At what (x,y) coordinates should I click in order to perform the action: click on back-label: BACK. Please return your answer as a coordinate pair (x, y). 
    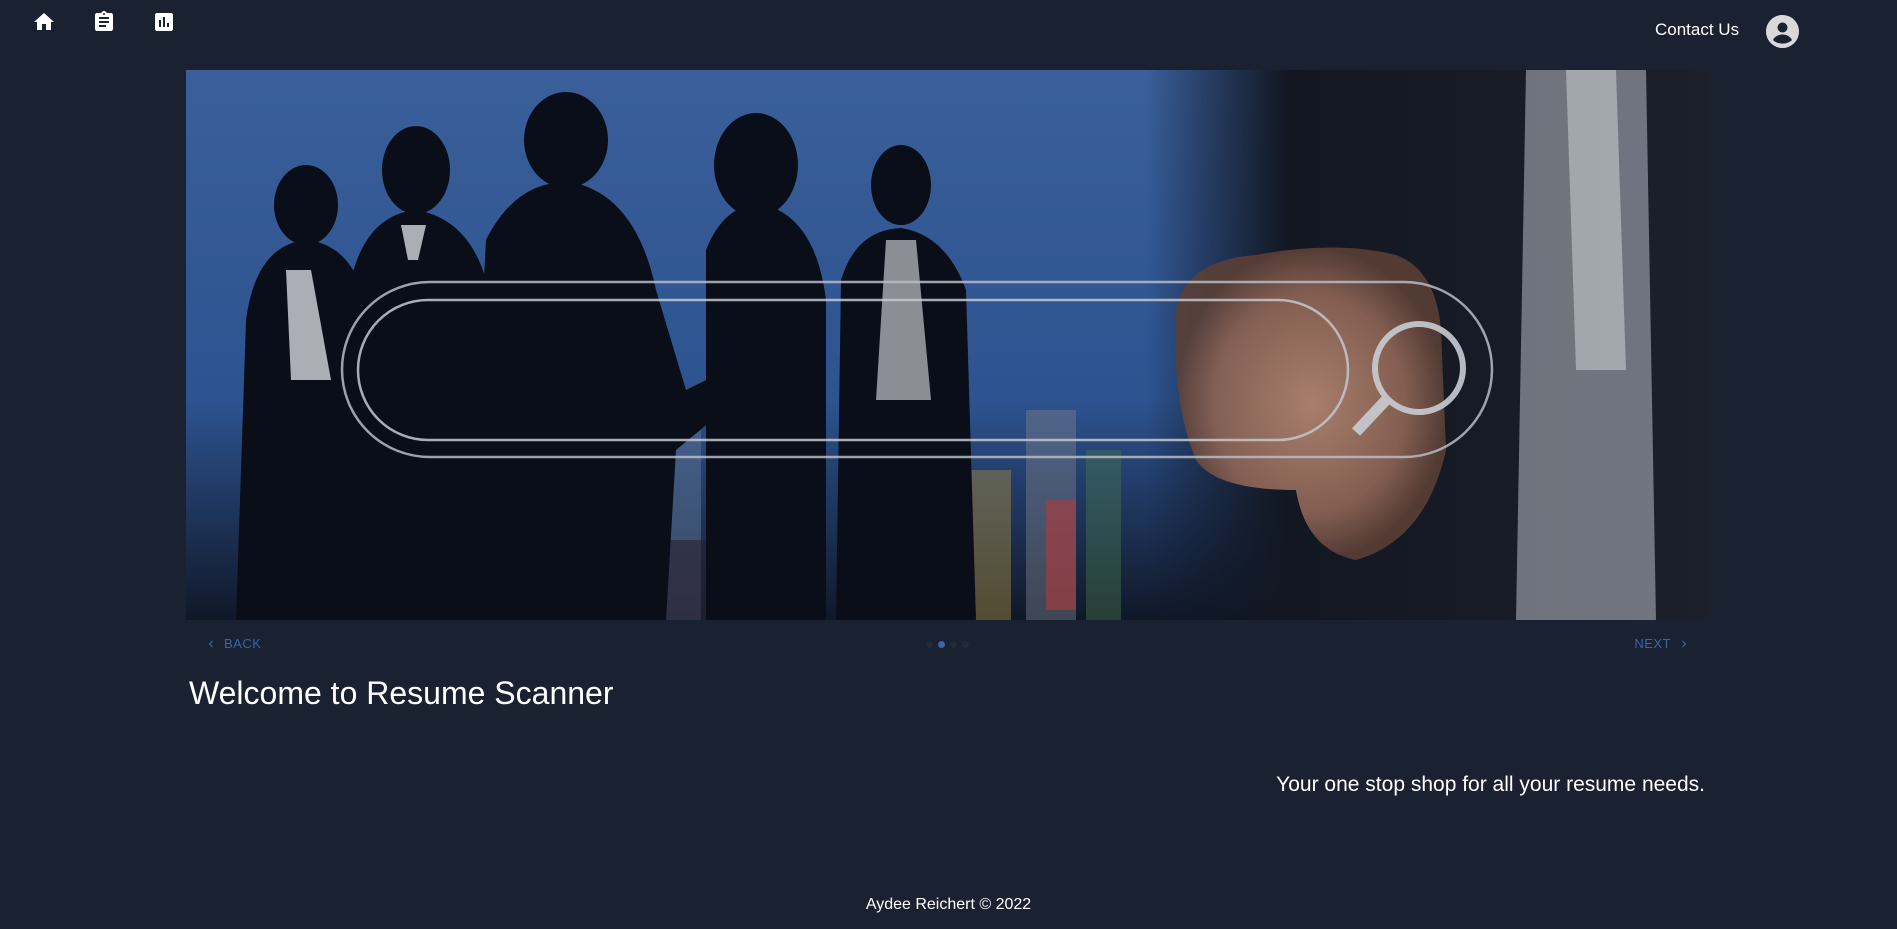
    Looking at the image, I should click on (243, 643).